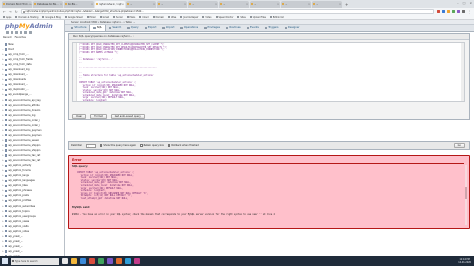  Describe the element at coordinates (462, 72) in the screenshot. I see `editor-scrollbar` at that location.